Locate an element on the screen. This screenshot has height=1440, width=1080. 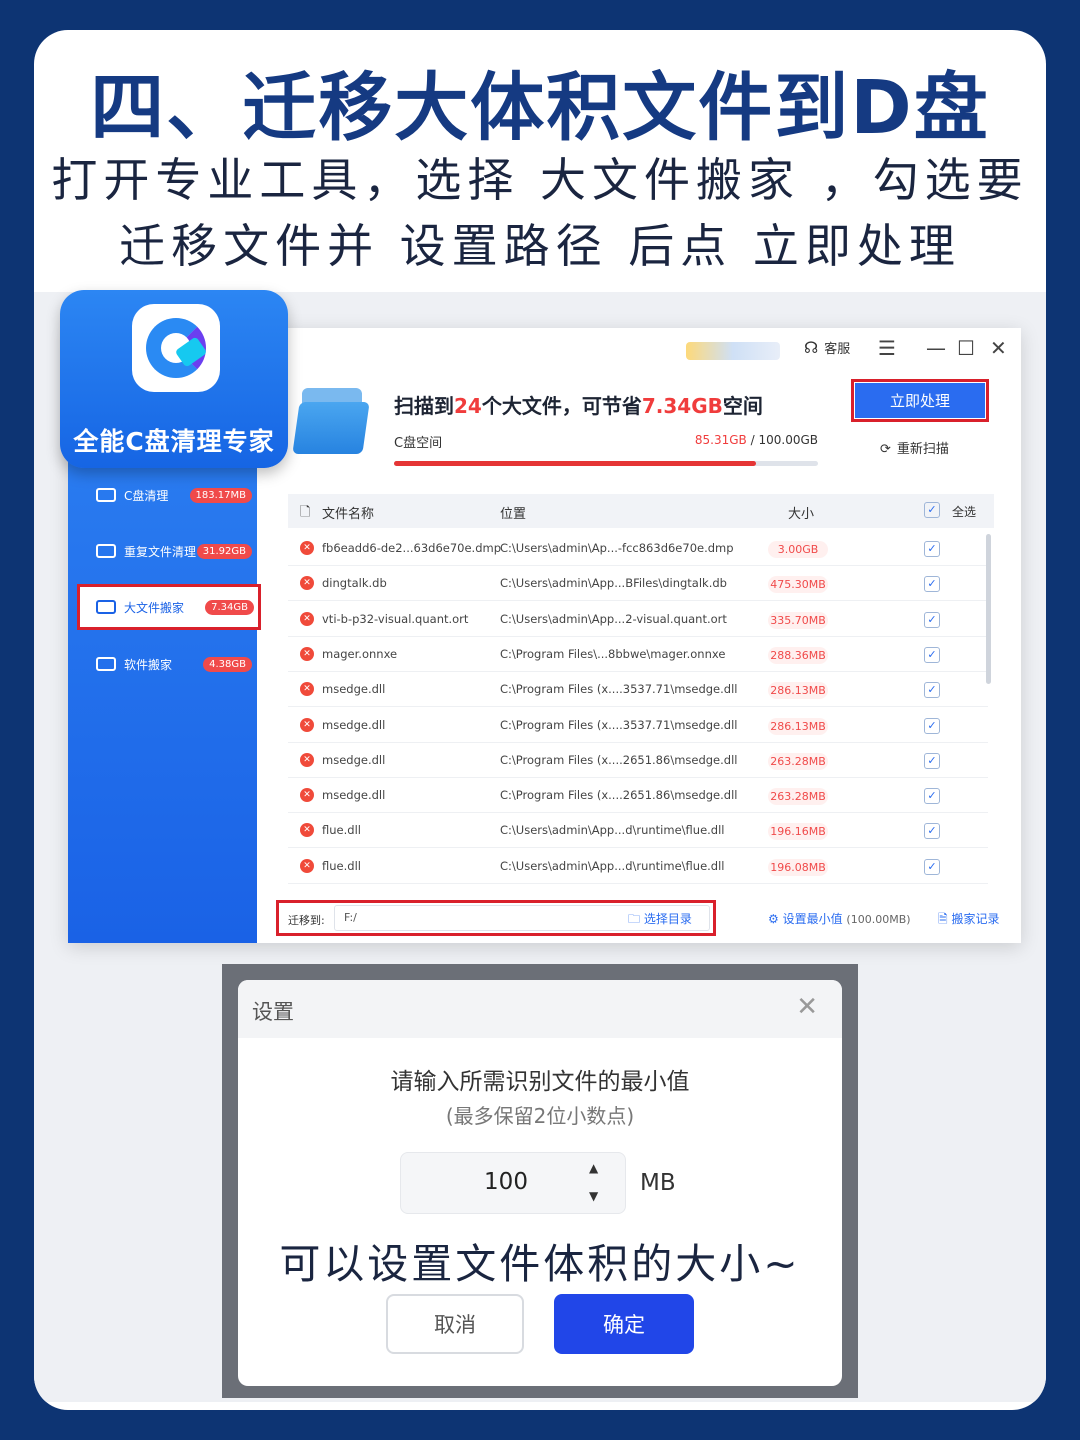
file-icon: 🗋 is located at coordinates (305, 512).